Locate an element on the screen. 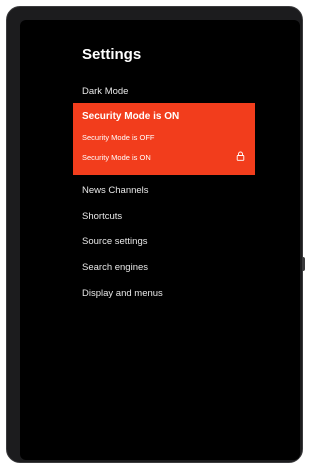 The height and width of the screenshot is (464, 320). menu-item-news-channels: News Channels is located at coordinates (115, 190).